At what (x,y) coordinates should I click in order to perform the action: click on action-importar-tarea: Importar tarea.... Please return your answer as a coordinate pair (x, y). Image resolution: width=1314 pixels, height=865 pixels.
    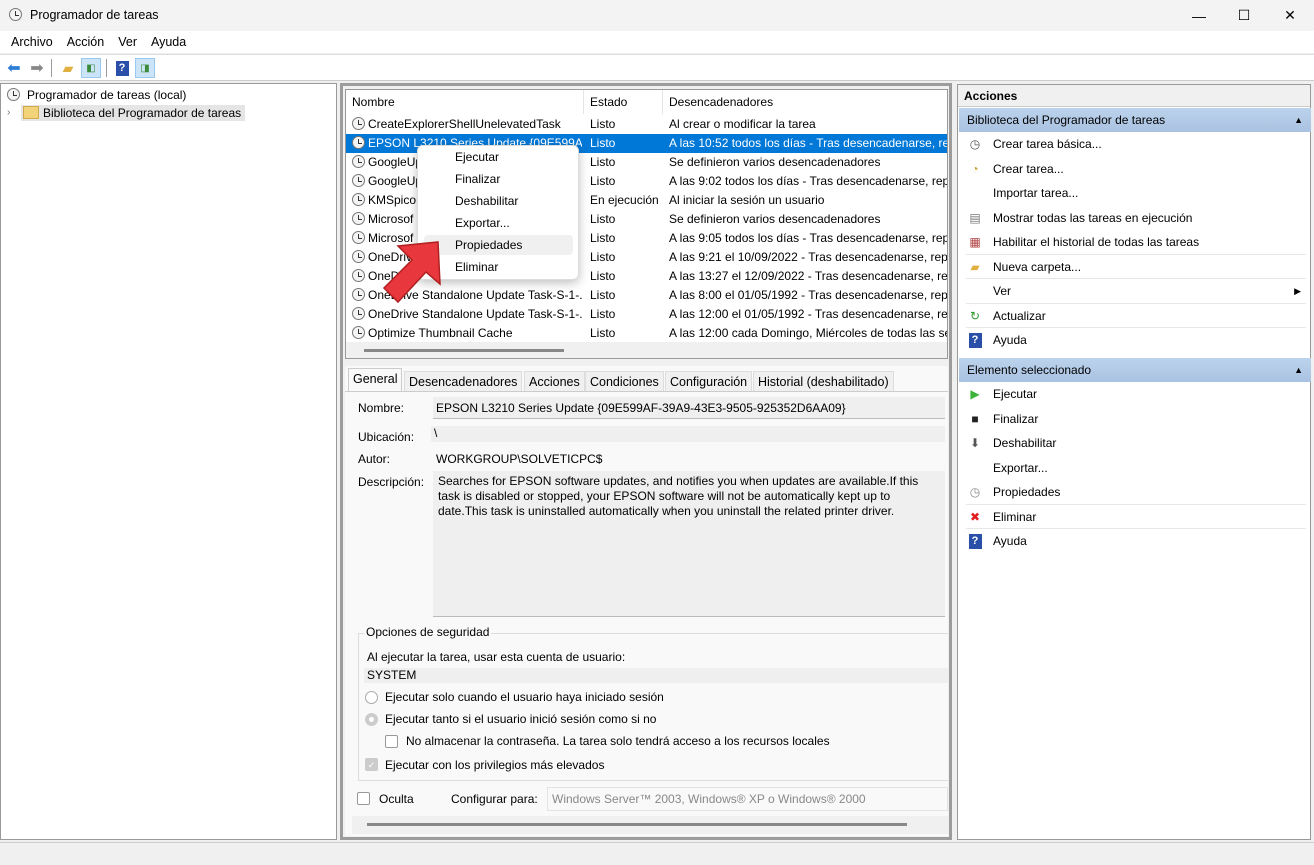
    Looking at the image, I should click on (1134, 193).